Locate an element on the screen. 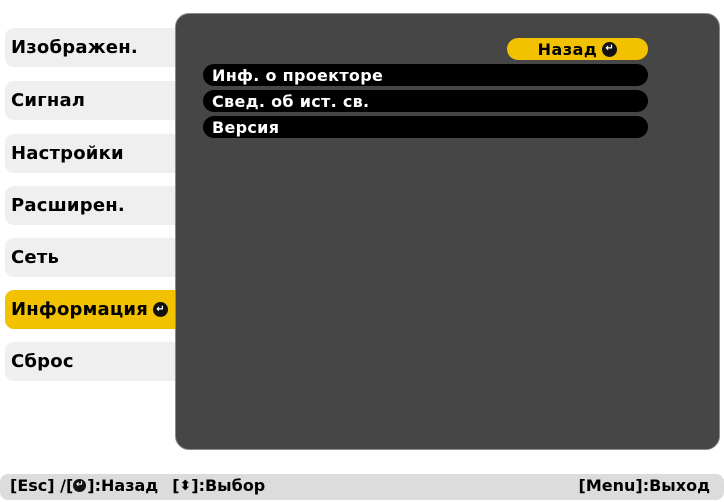 Image resolution: width=724 pixels, height=502 pixels. row-label: Инф. о проекторе is located at coordinates (298, 75).